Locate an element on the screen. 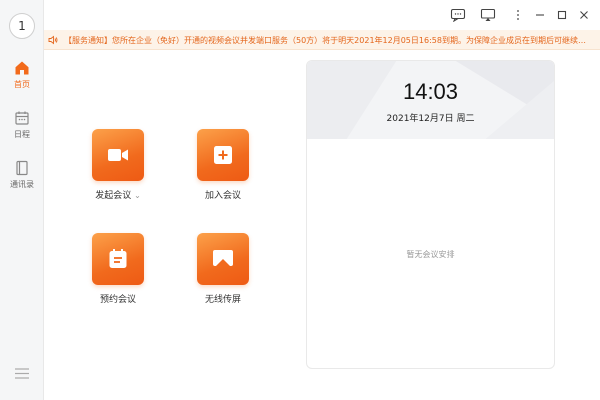 The height and width of the screenshot is (400, 600). current-date: 2021年12月7日 周二 is located at coordinates (430, 119).